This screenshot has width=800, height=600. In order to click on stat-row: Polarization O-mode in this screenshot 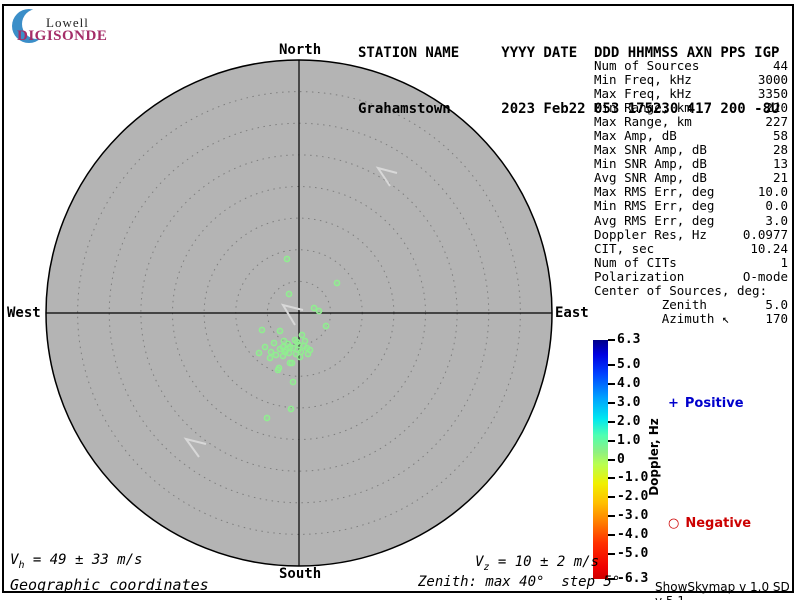, I will do `click(691, 276)`.